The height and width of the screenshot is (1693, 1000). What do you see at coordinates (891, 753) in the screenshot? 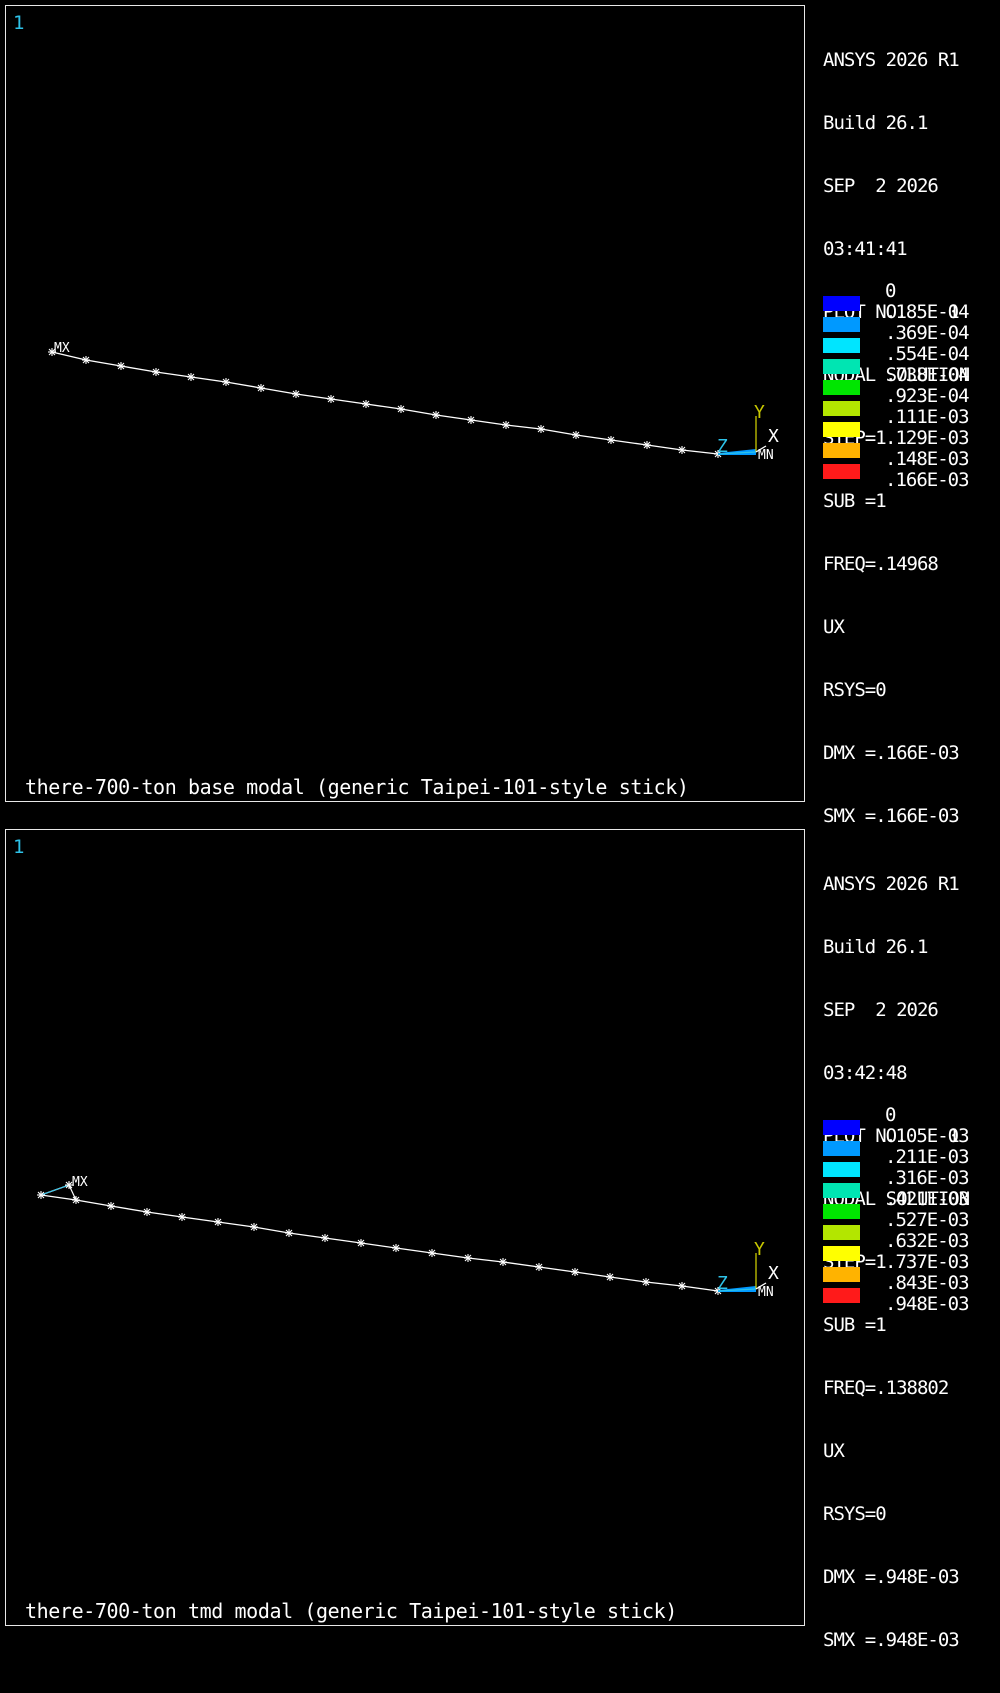
I see `dmx-value: DMX =.166E-03` at bounding box center [891, 753].